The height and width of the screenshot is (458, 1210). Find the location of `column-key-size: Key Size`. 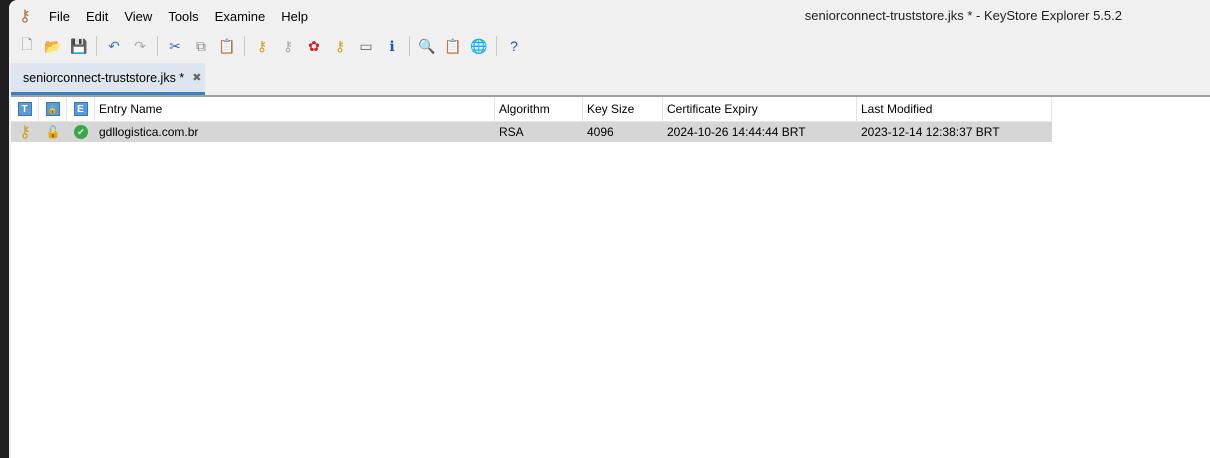

column-key-size: Key Size is located at coordinates (623, 109).